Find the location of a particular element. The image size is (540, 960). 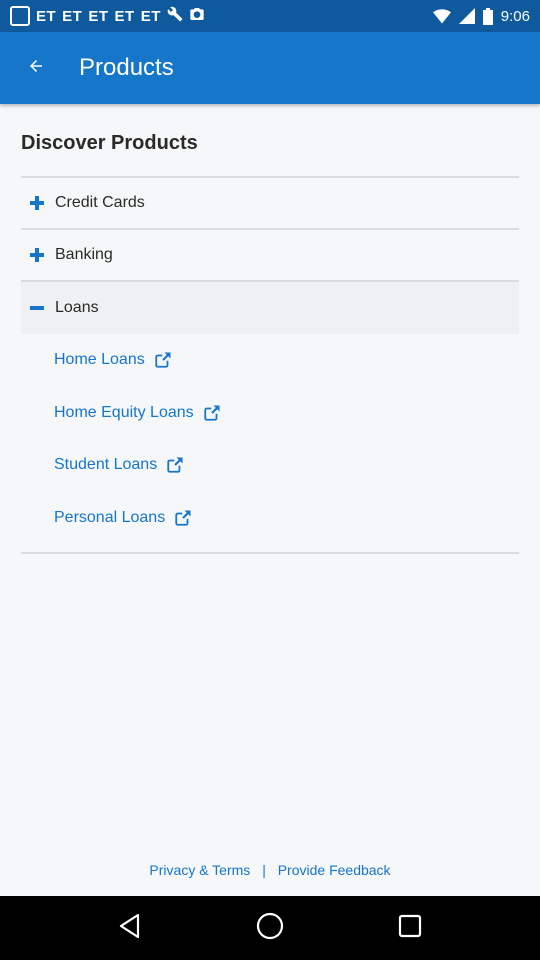

link-label: Home Loans is located at coordinates (99, 360).